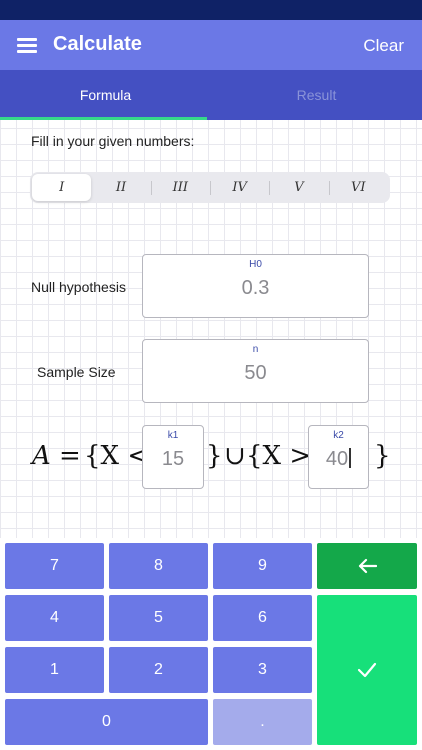 This screenshot has width=422, height=750. Describe the element at coordinates (70, 456) in the screenshot. I see `formula-equals: =` at that location.